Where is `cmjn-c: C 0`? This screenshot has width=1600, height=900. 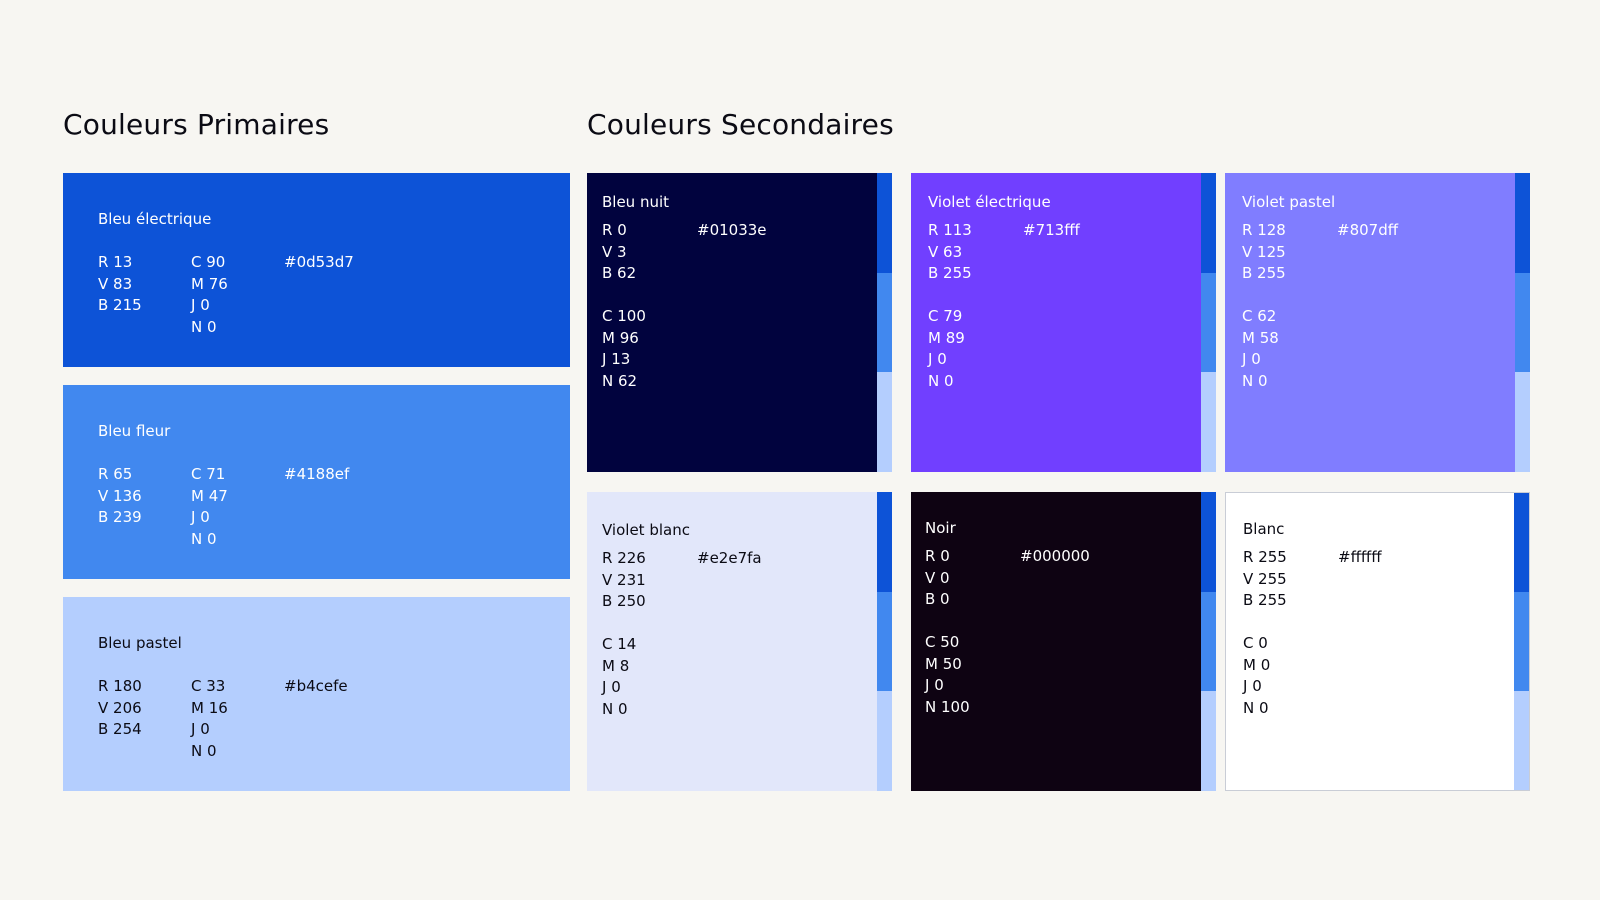
cmjn-c: C 0 is located at coordinates (1255, 643).